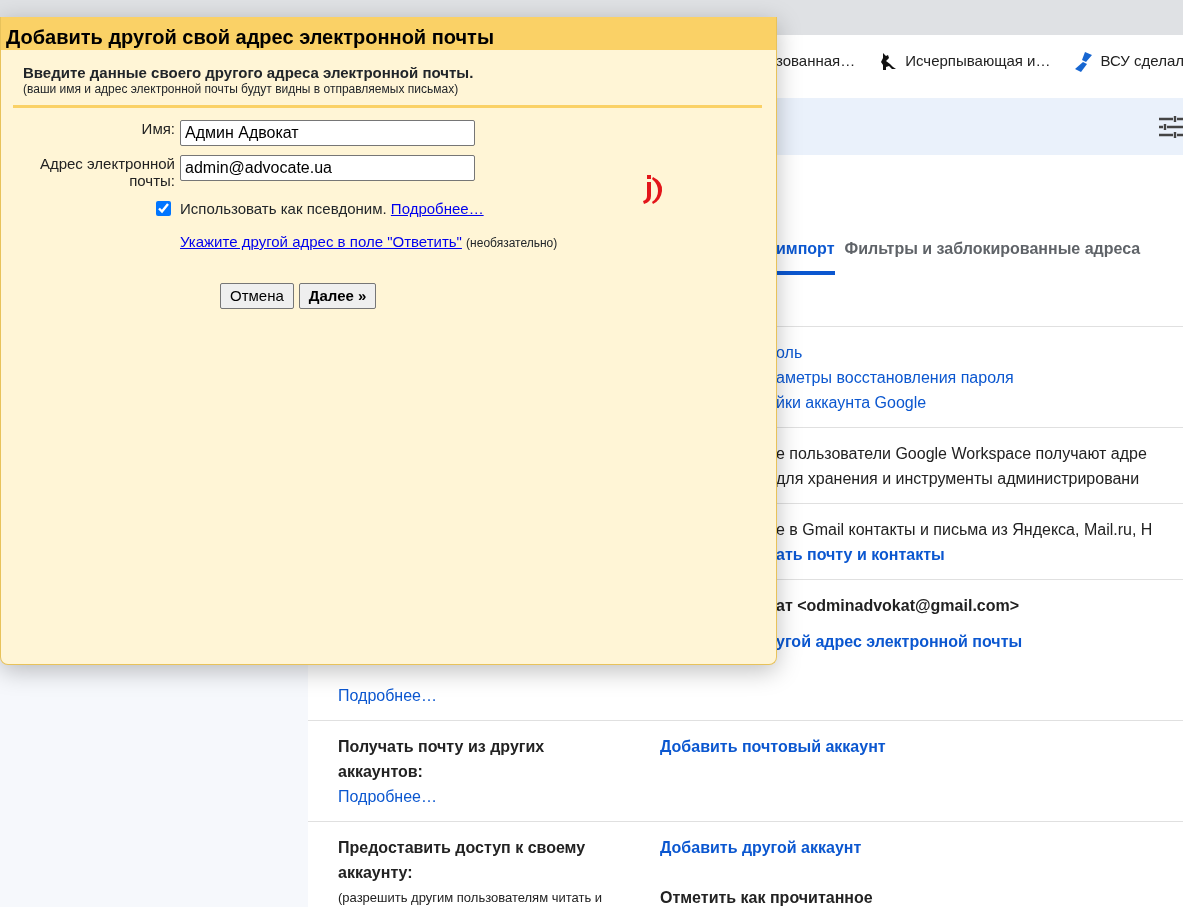  I want to click on link: Укажите другой адрес в поле "Ответить", so click(321, 241).